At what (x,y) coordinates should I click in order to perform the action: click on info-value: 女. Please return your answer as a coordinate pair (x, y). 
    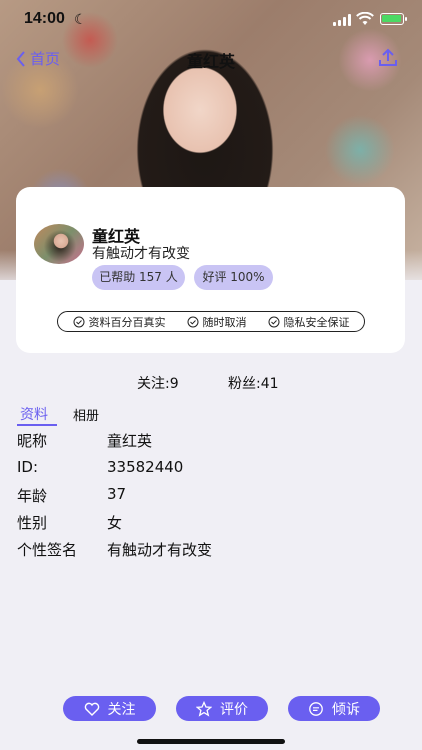
    Looking at the image, I should click on (115, 523).